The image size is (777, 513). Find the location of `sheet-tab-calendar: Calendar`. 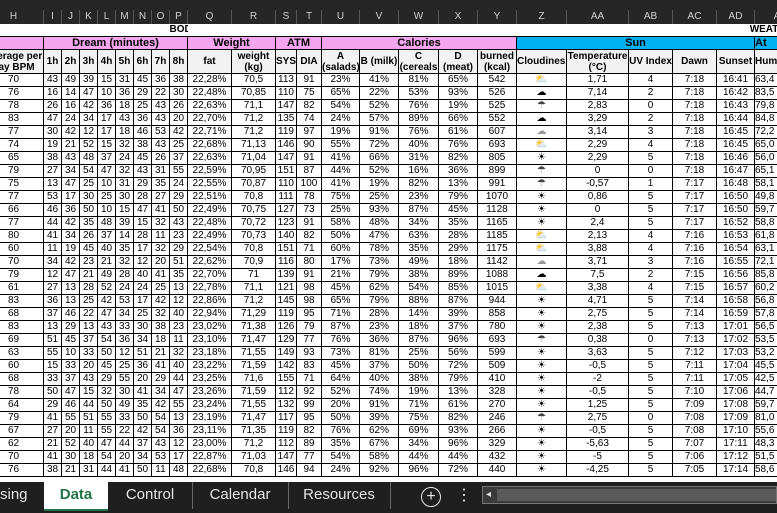

sheet-tab-calendar: Calendar is located at coordinates (240, 495).